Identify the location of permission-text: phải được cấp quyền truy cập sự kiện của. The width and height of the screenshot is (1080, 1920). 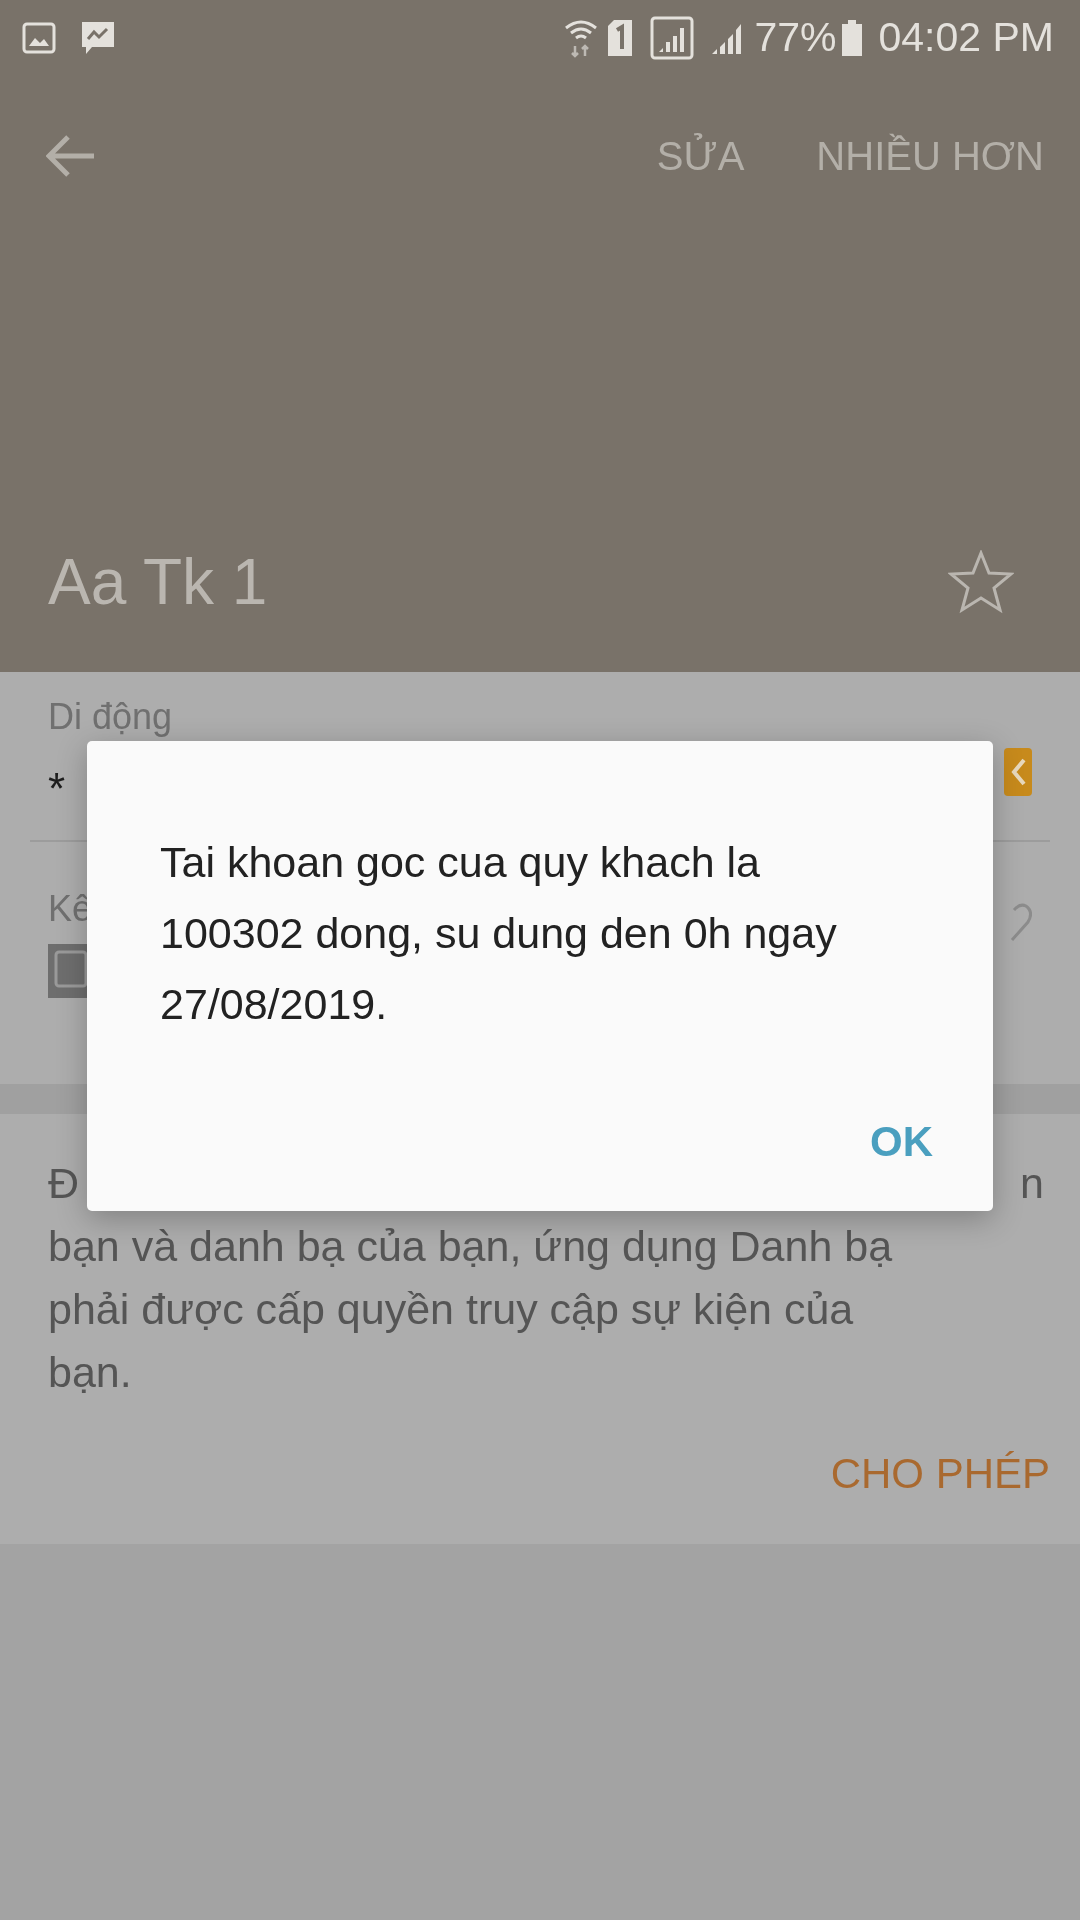
(451, 1309).